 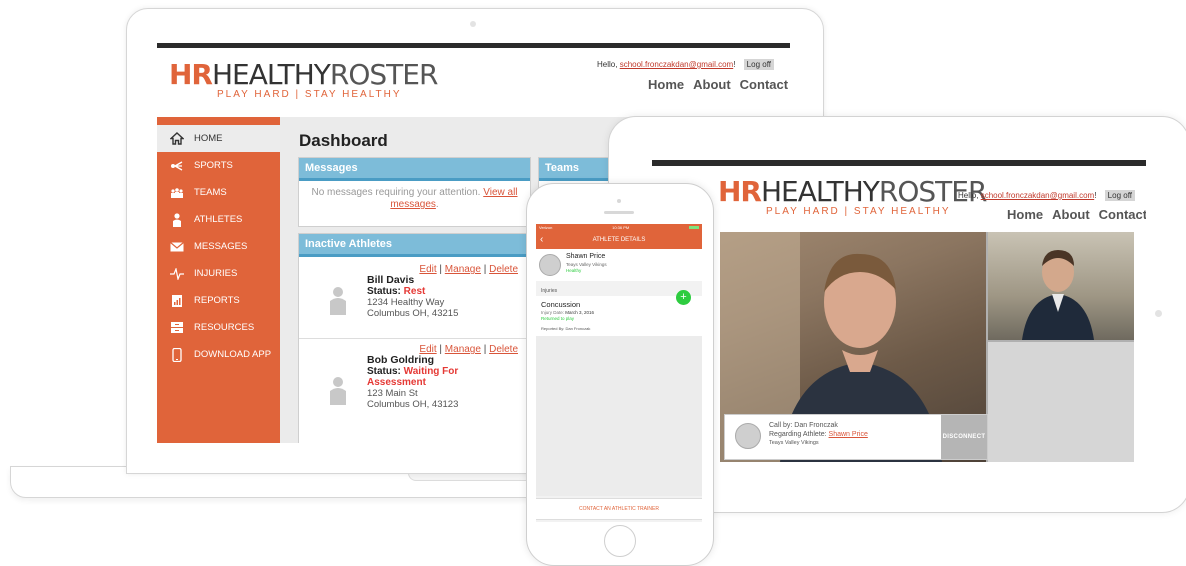 I want to click on self-video-feed, so click(x=1061, y=286).